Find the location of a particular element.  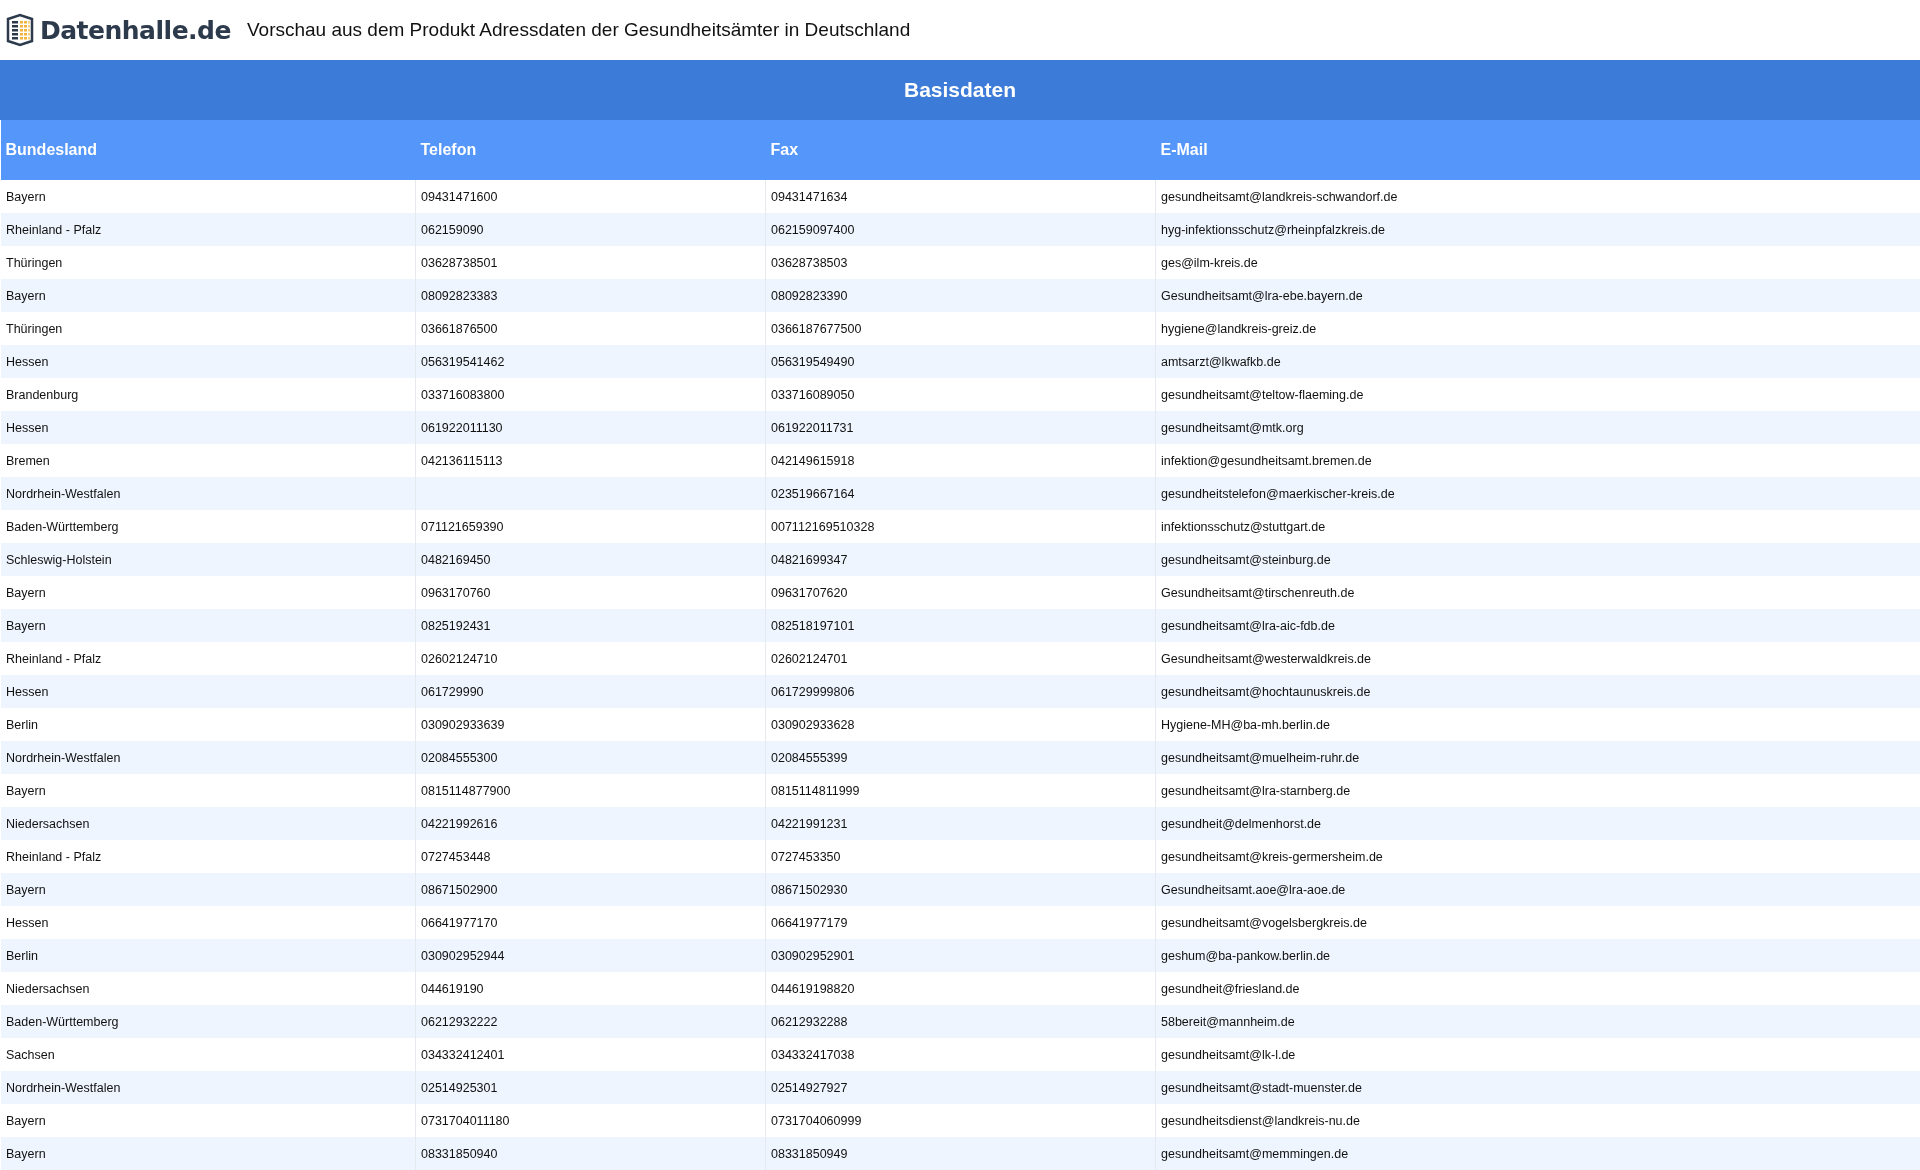

table-cell: 08331850949 is located at coordinates (960, 1153).